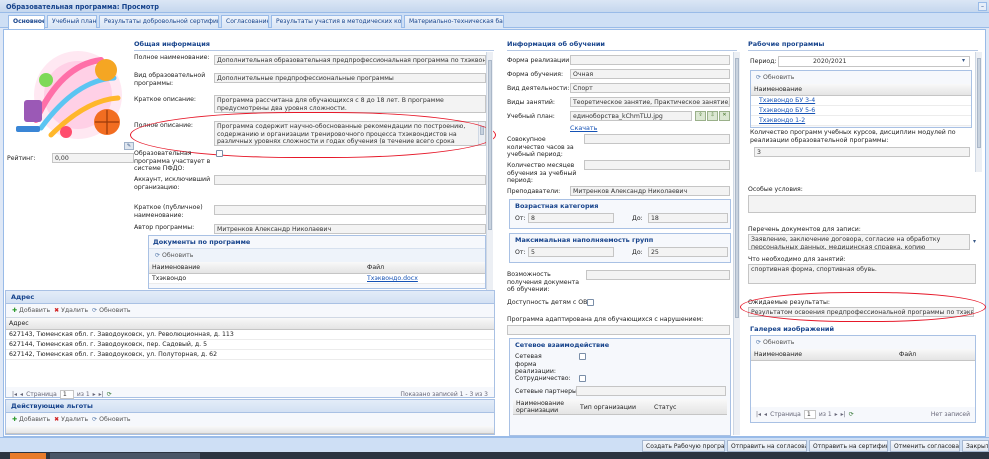 The width and height of the screenshot is (989, 459). Describe the element at coordinates (861, 121) in the screenshot. I see `work-program-item: Тхэквондо 1-2` at that location.